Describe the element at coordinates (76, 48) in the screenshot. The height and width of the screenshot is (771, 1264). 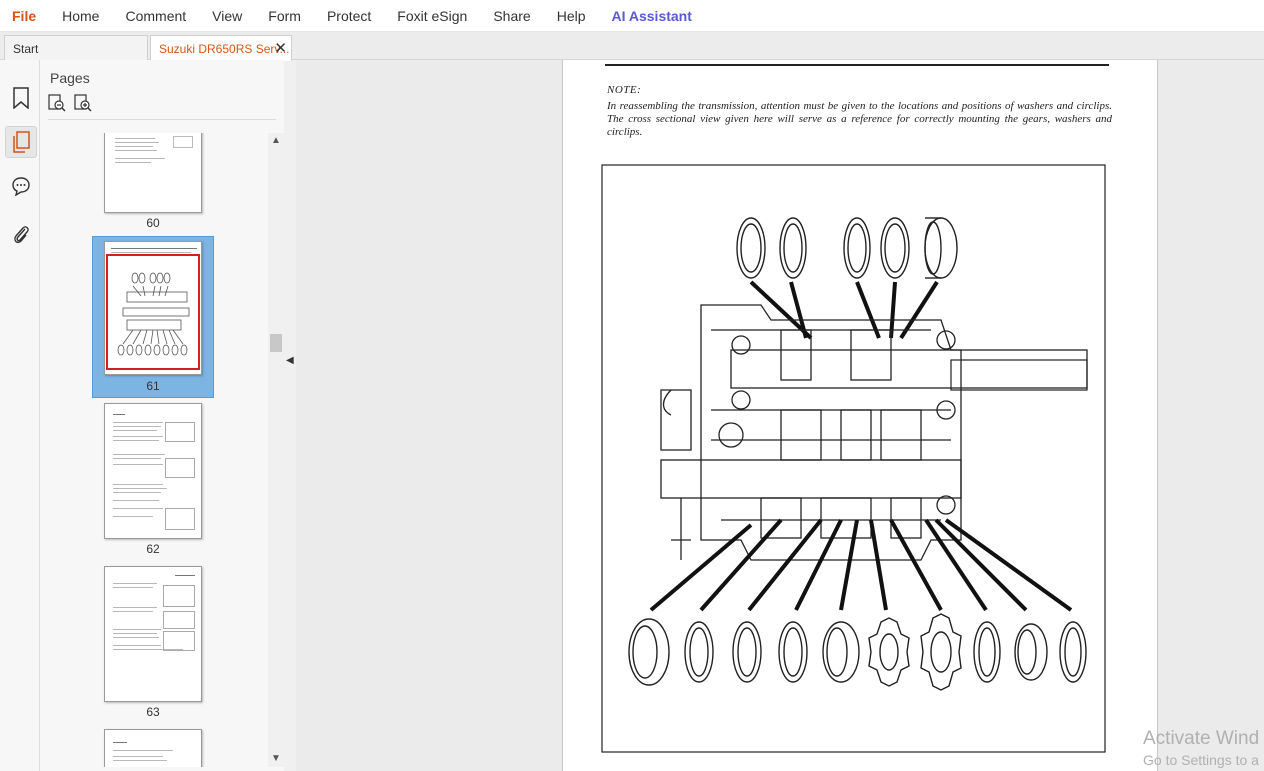
I see `tab-start: Start` at that location.